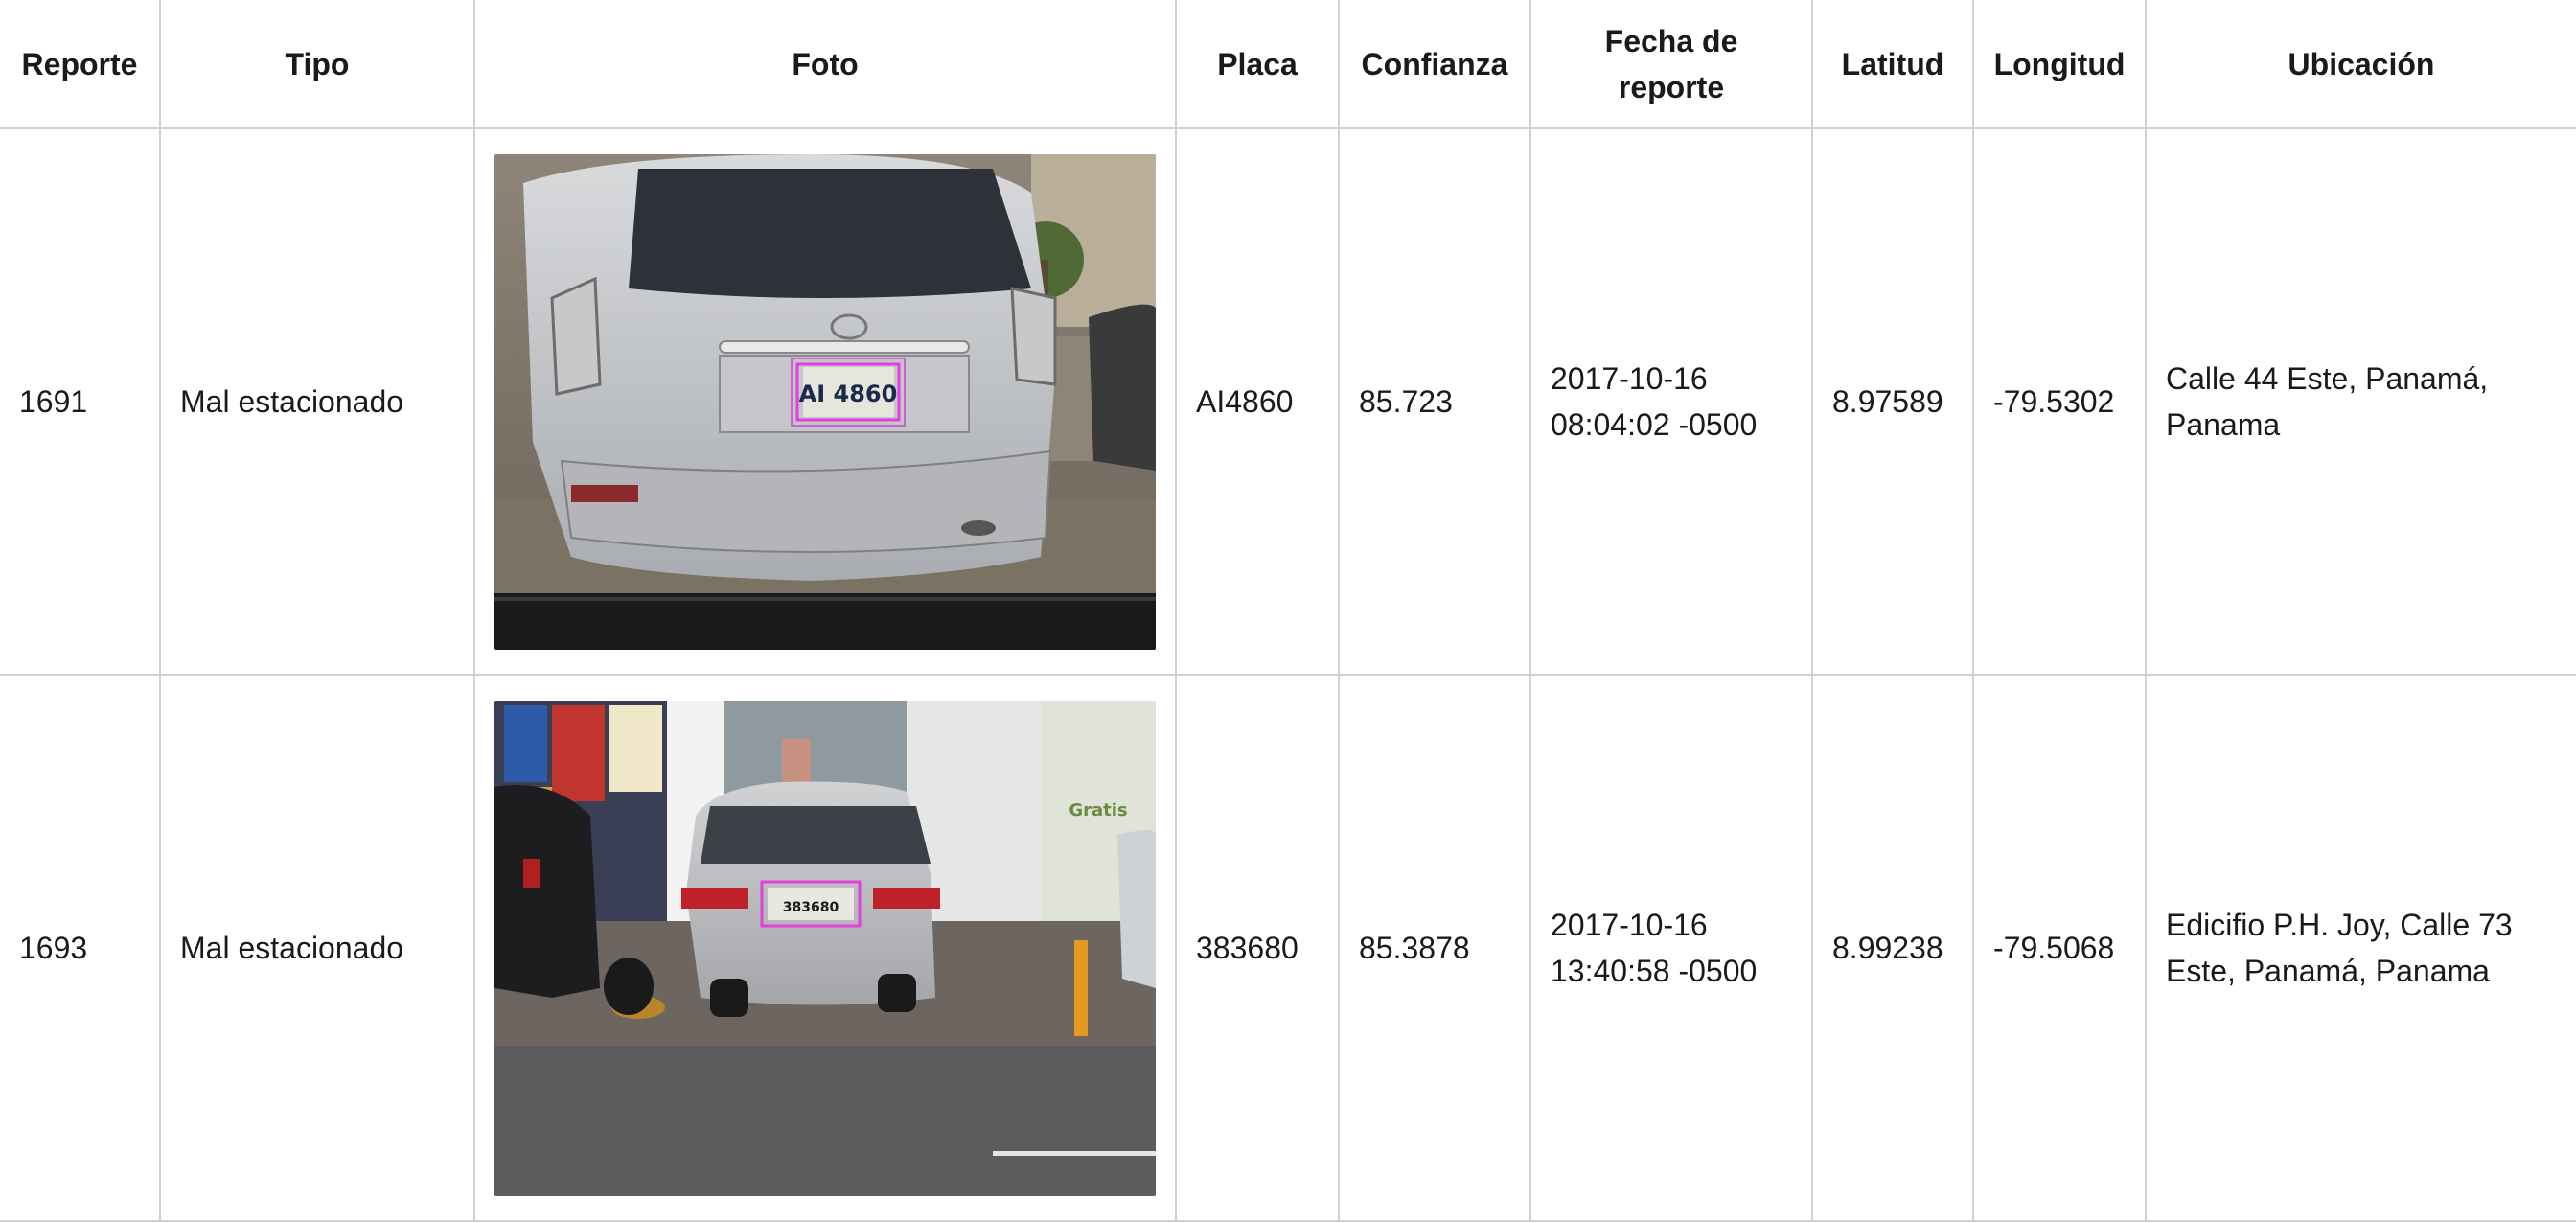 The height and width of the screenshot is (1223, 2576). I want to click on cell-foto: AI 4860, so click(825, 401).